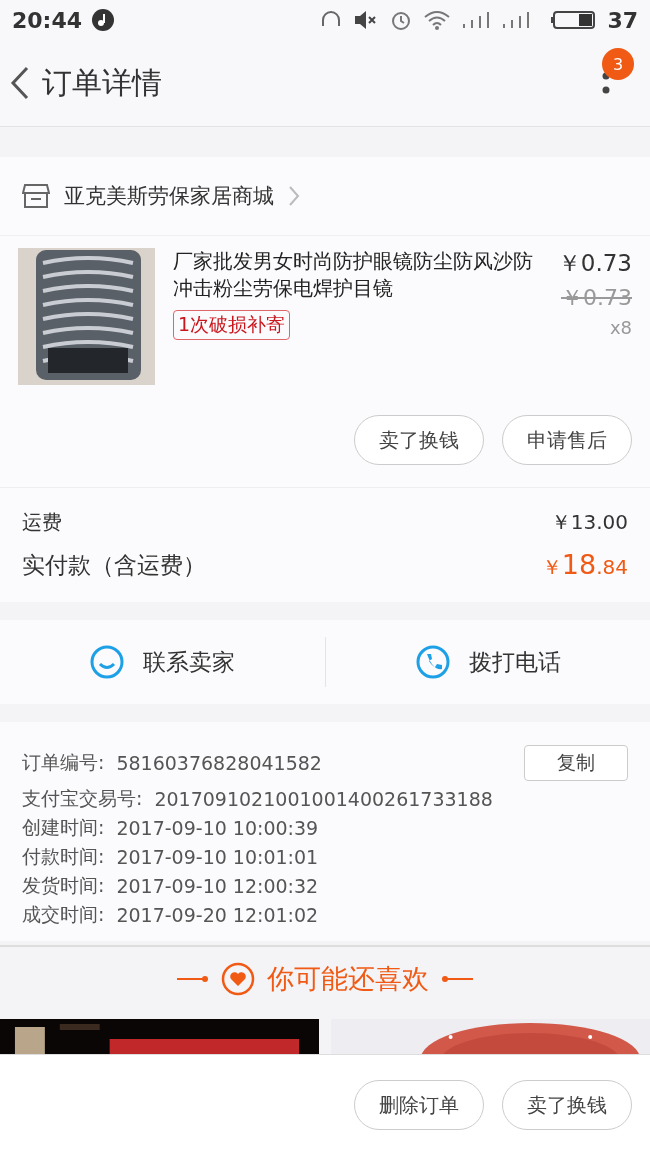  What do you see at coordinates (47, 20) in the screenshot?
I see `status-time: 20:44` at bounding box center [47, 20].